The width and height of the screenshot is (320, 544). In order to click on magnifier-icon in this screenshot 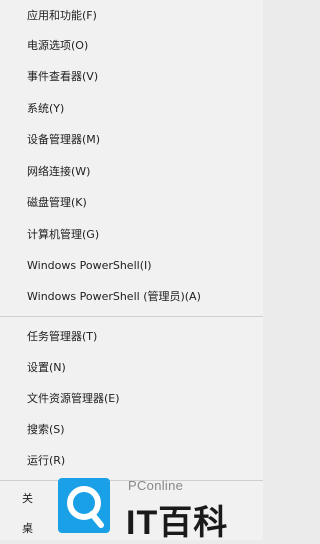, I will do `click(85, 507)`.